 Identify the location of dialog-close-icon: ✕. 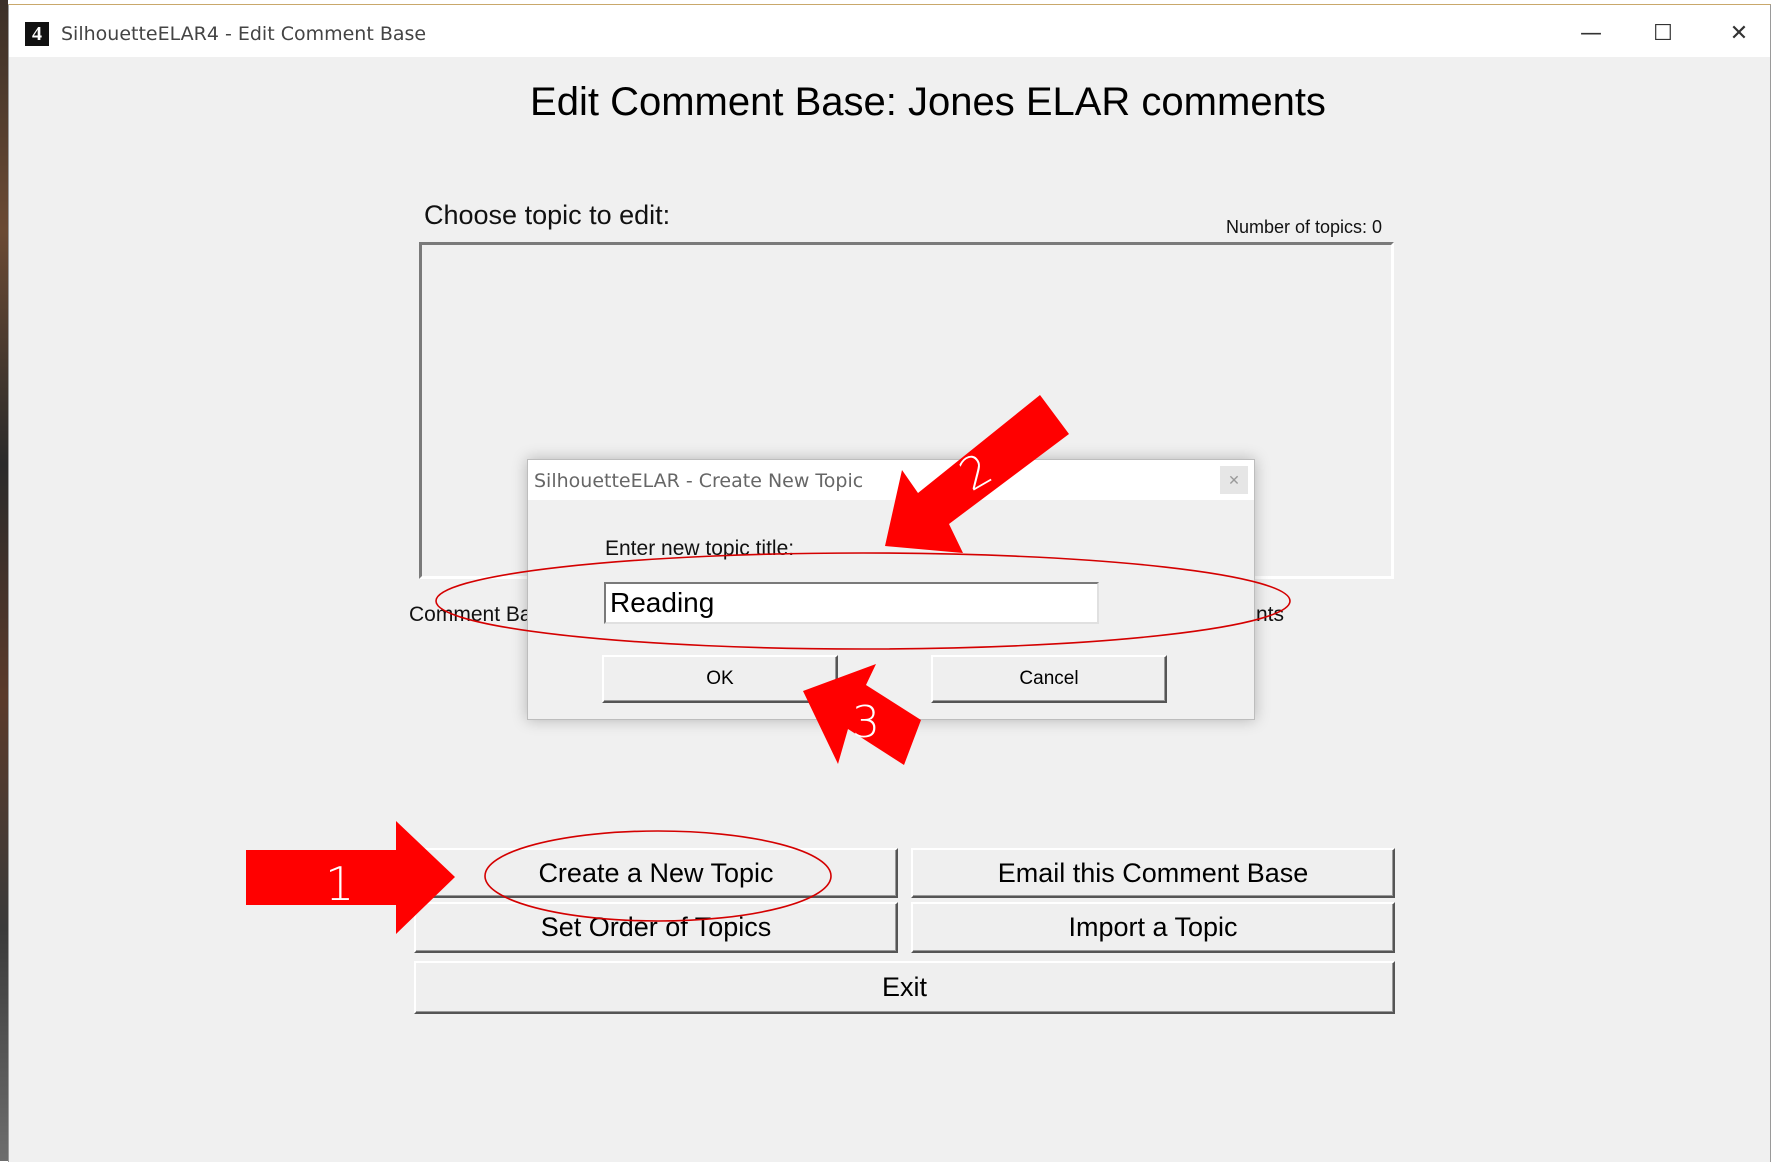
(1234, 480).